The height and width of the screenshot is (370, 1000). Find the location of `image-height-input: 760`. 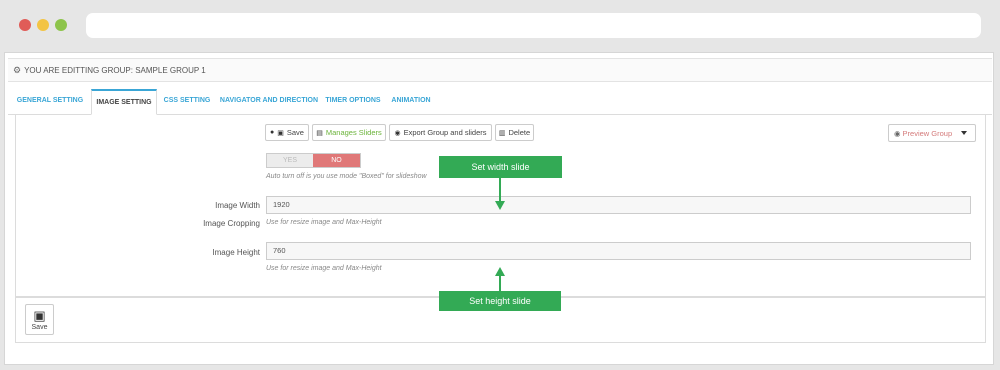

image-height-input: 760 is located at coordinates (618, 251).